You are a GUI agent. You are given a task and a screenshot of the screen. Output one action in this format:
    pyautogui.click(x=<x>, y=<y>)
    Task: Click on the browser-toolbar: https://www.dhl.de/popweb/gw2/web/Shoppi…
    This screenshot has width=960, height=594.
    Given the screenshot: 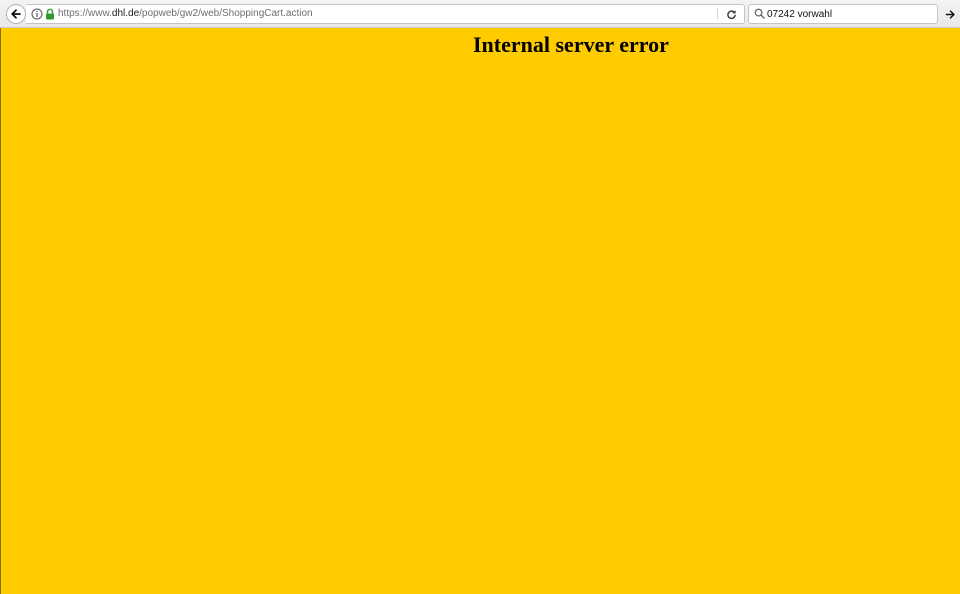 What is the action you would take?
    pyautogui.click(x=480, y=14)
    